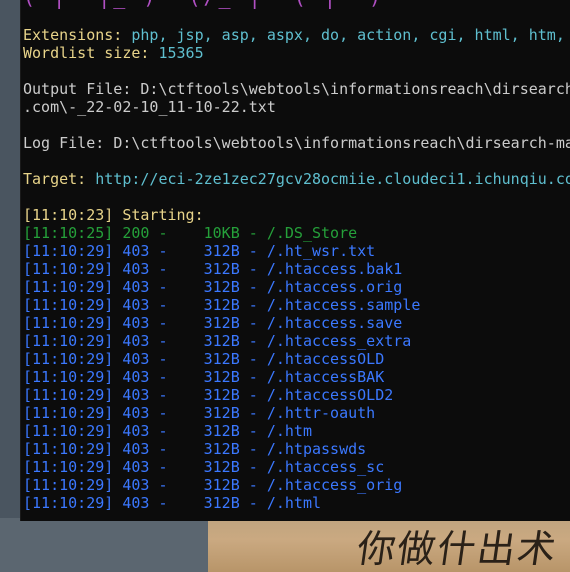 Image resolution: width=570 pixels, height=572 pixels. What do you see at coordinates (334, 287) in the screenshot?
I see `result-path: /.htaccess.orig` at bounding box center [334, 287].